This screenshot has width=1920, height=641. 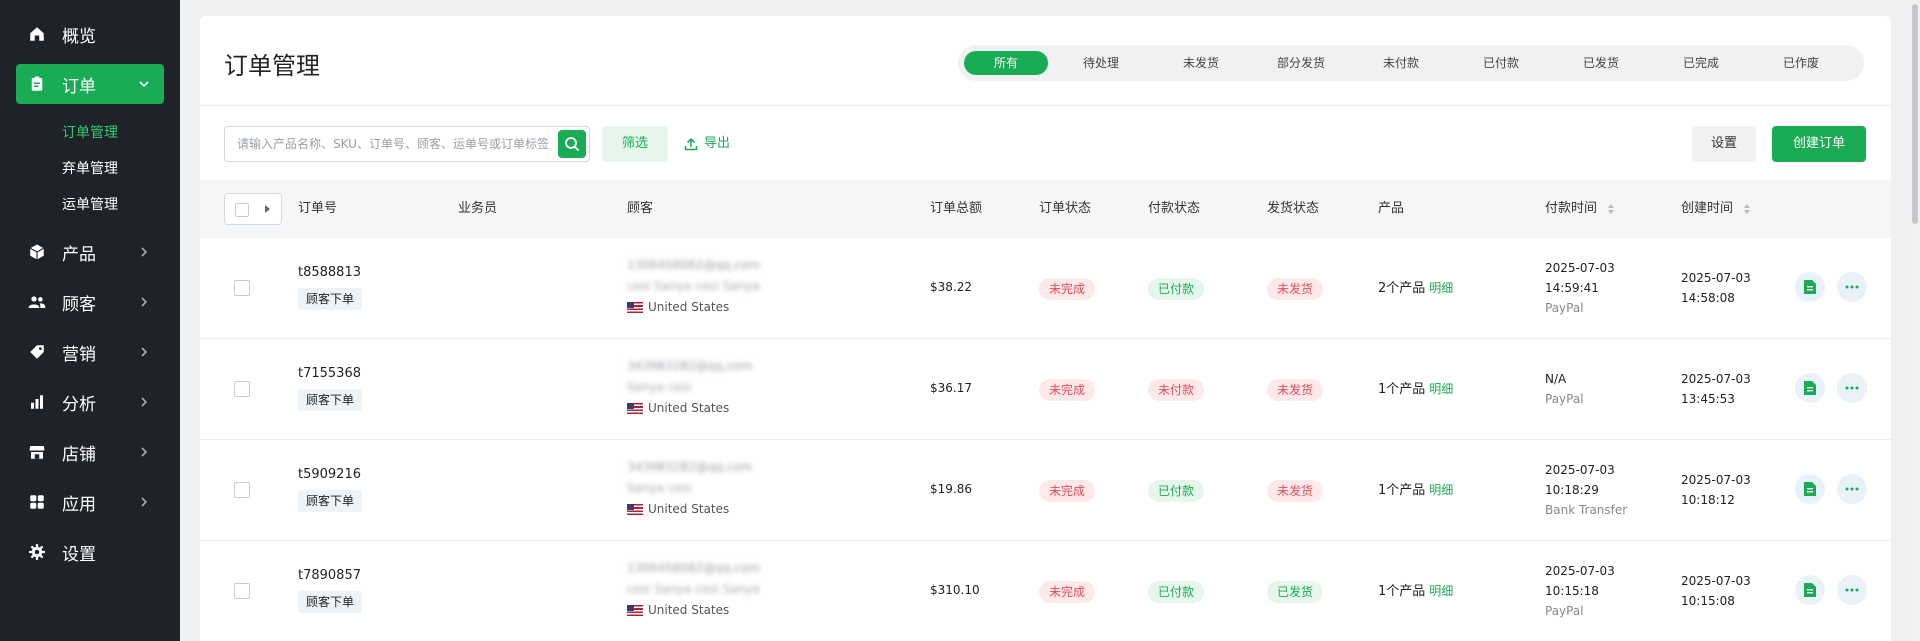 I want to click on sidebar-item-marketing: 营销, so click(x=90, y=352).